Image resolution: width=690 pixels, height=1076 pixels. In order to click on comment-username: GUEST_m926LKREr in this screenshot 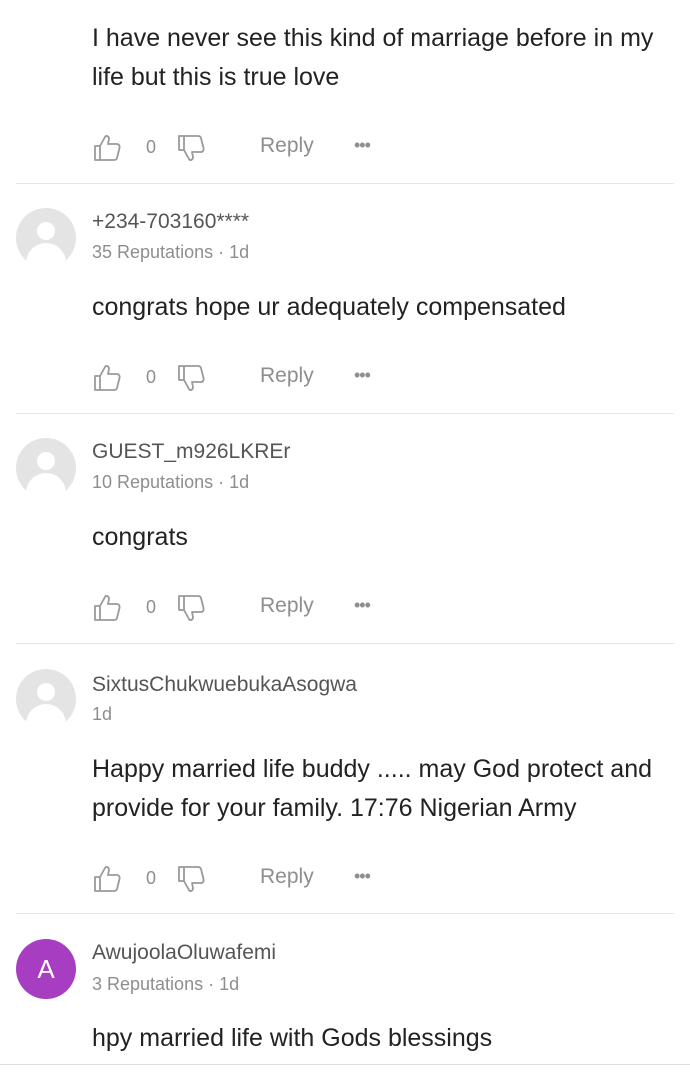, I will do `click(191, 452)`.